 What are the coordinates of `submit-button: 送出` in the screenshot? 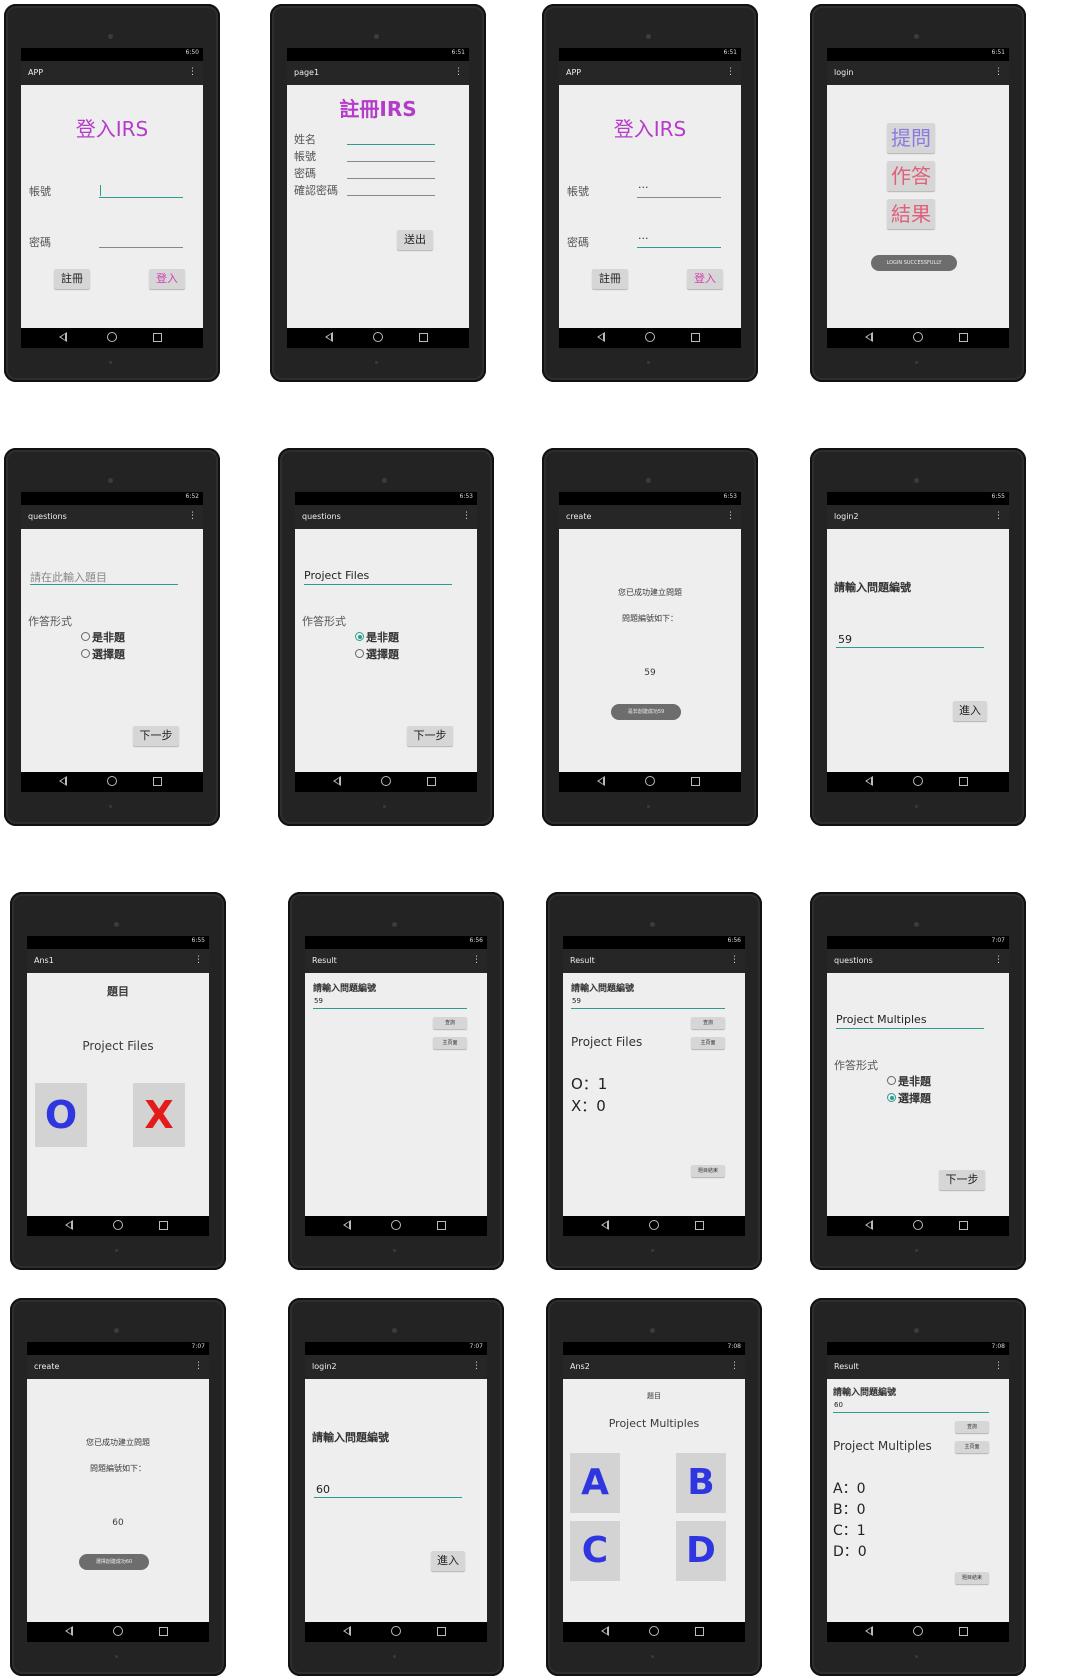 It's located at (415, 240).